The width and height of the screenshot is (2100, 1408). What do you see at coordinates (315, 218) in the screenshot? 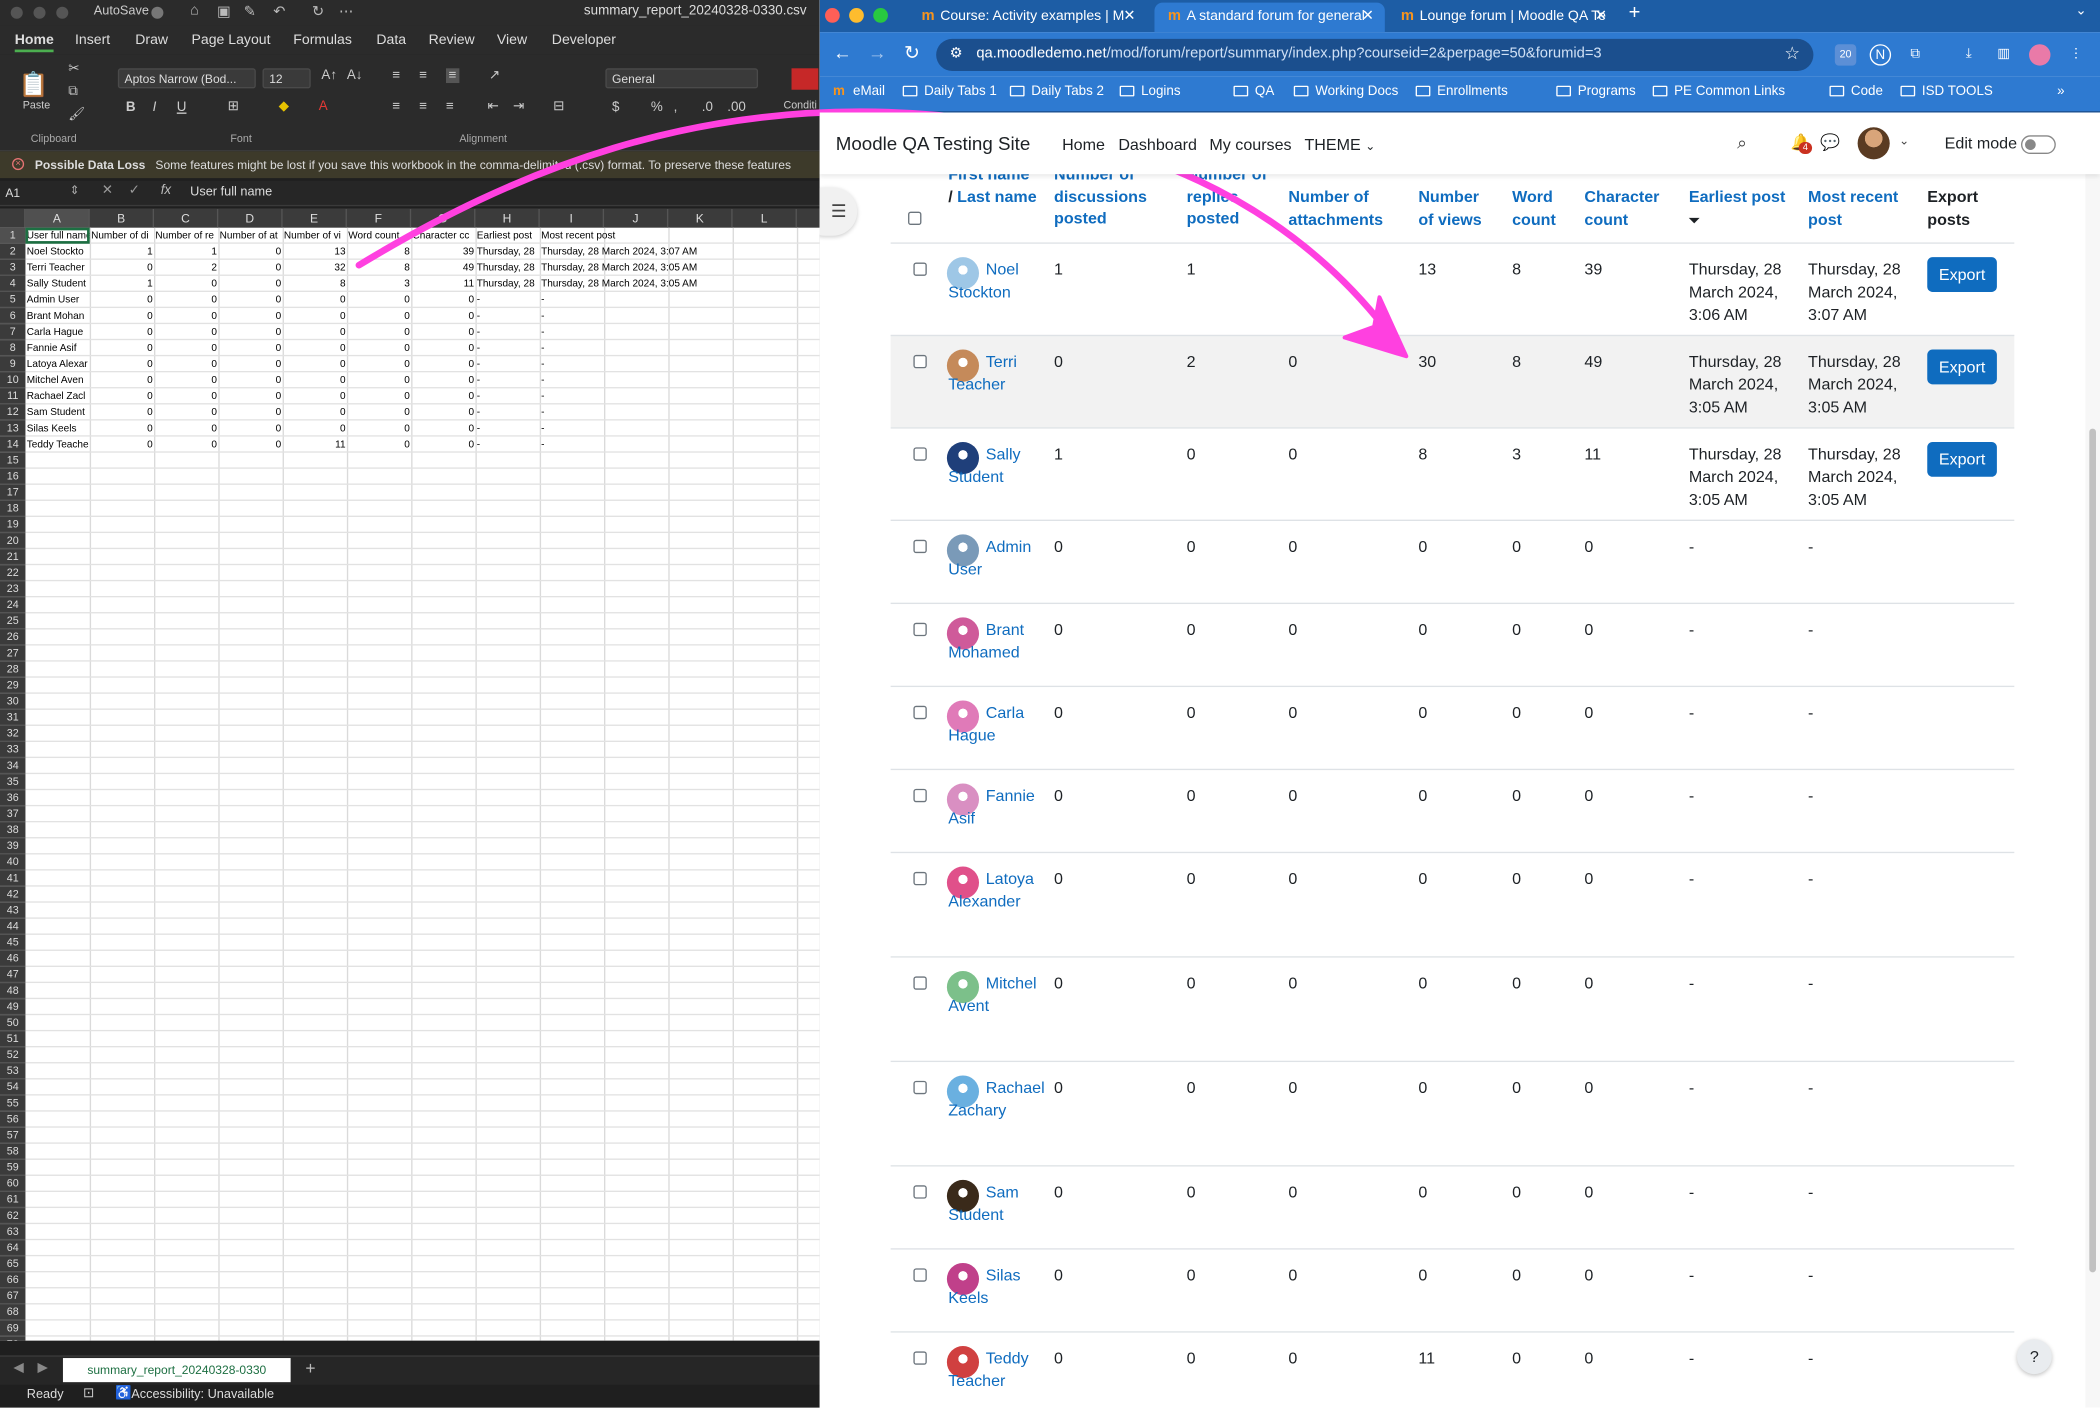
I see `column-header: E` at bounding box center [315, 218].